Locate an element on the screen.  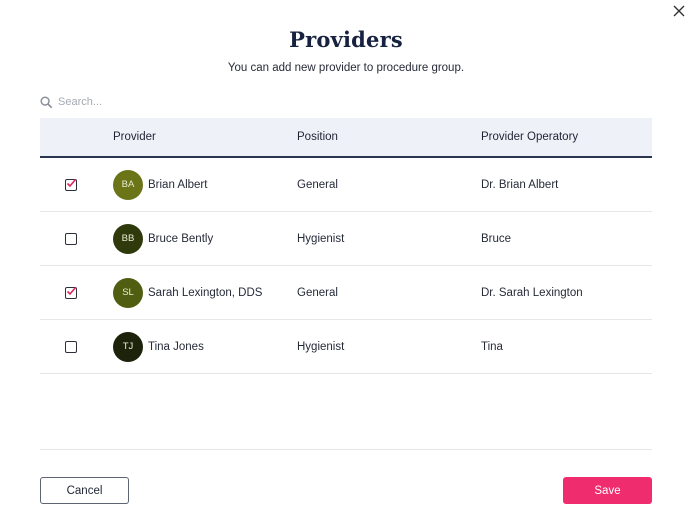
operatory-cell: Bruce is located at coordinates (496, 238).